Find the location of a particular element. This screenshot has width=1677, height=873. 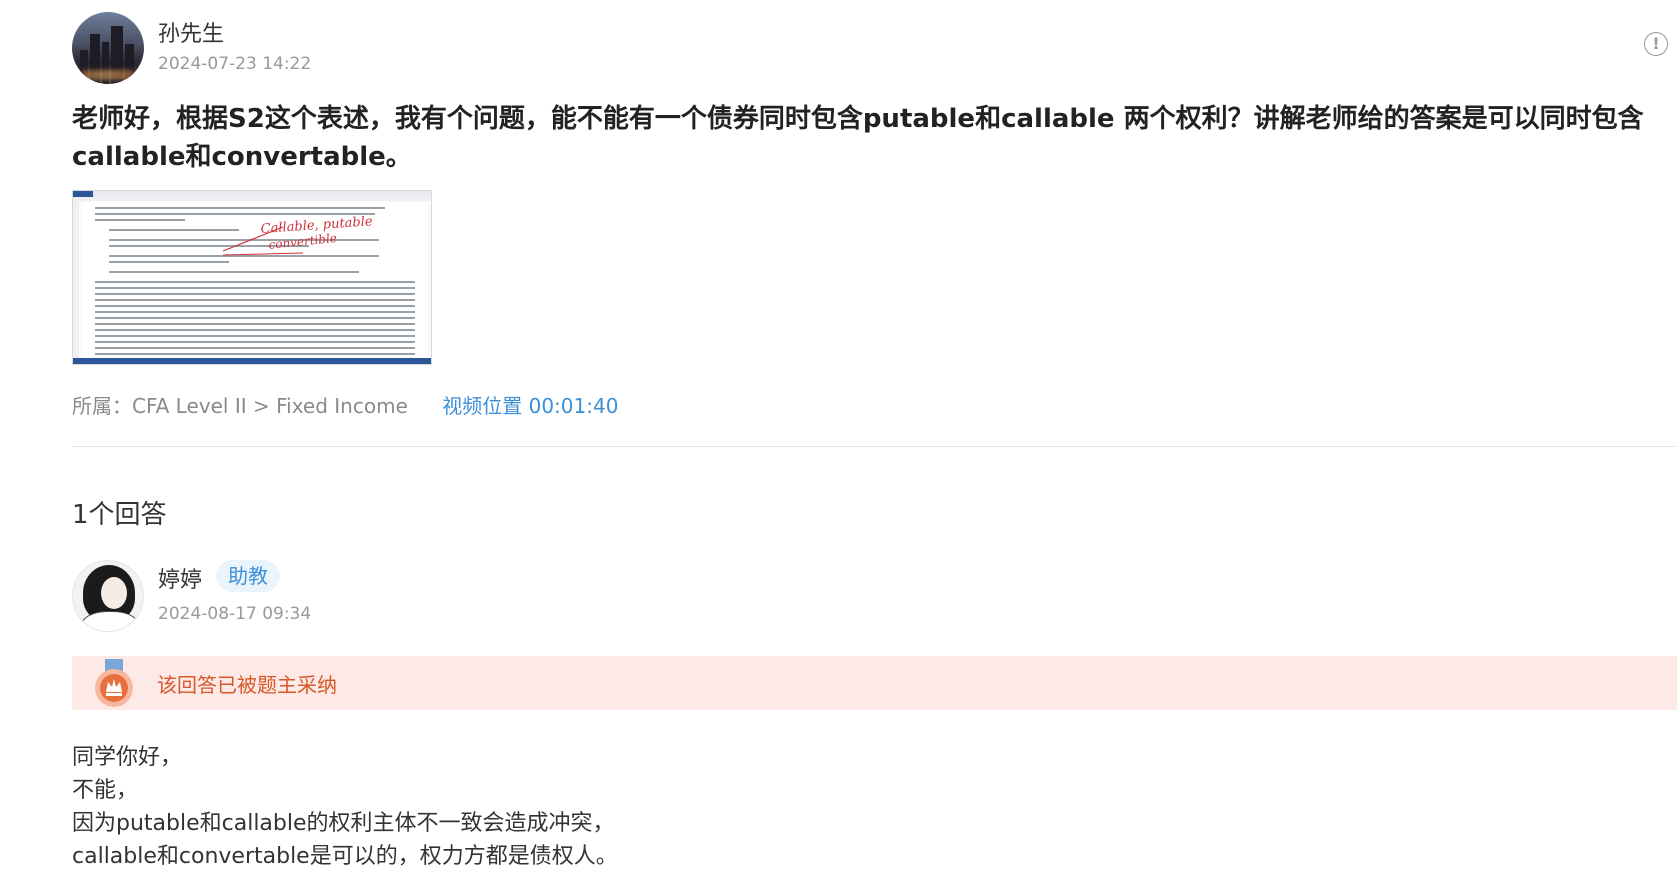

question-timestamp: 2024-07-23 14:22 is located at coordinates (235, 64).